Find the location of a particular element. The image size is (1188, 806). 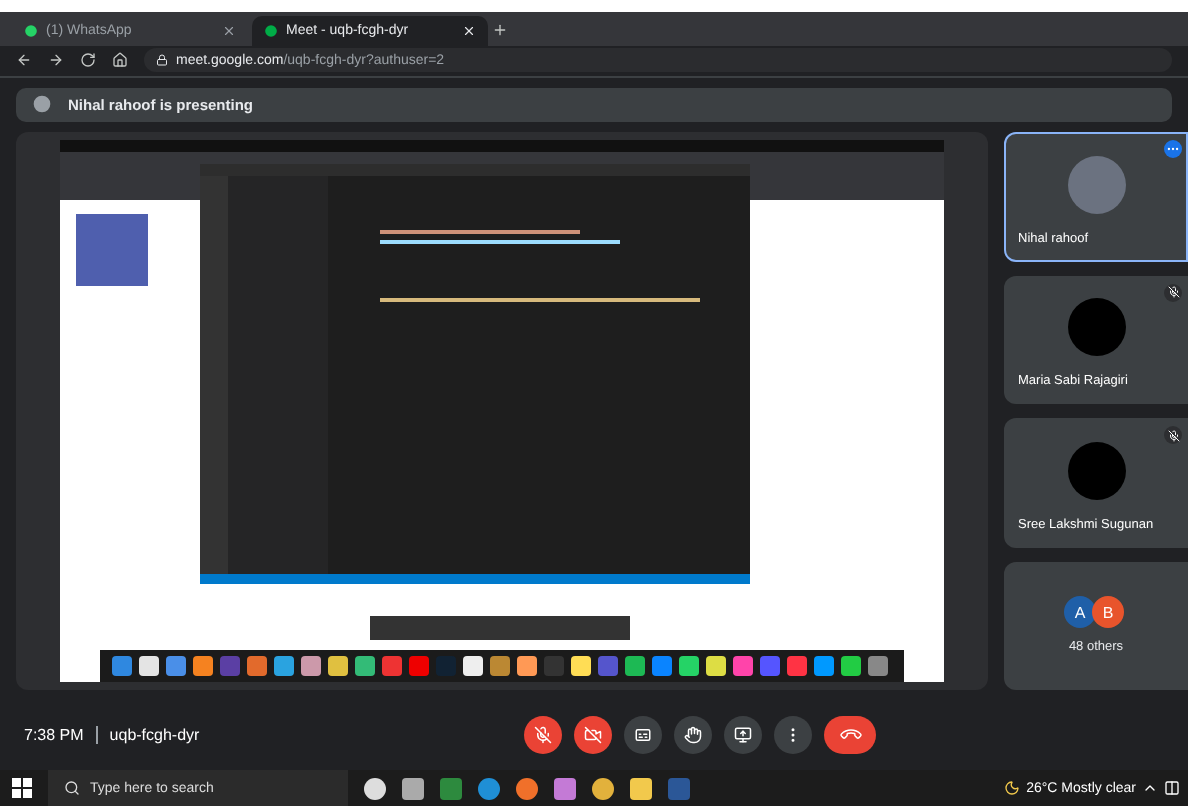

meeting-code: uqb-fcgh-dyr is located at coordinates (154, 735).